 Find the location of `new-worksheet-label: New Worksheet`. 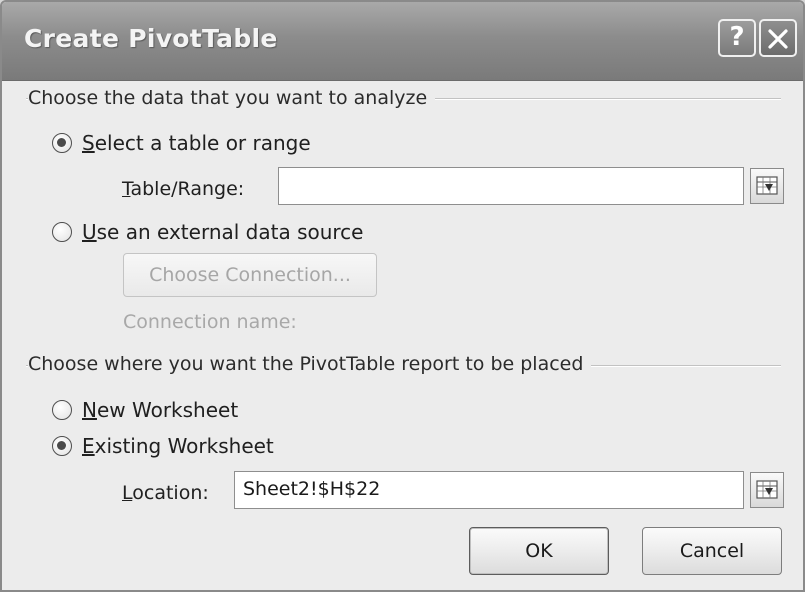

new-worksheet-label: New Worksheet is located at coordinates (160, 410).